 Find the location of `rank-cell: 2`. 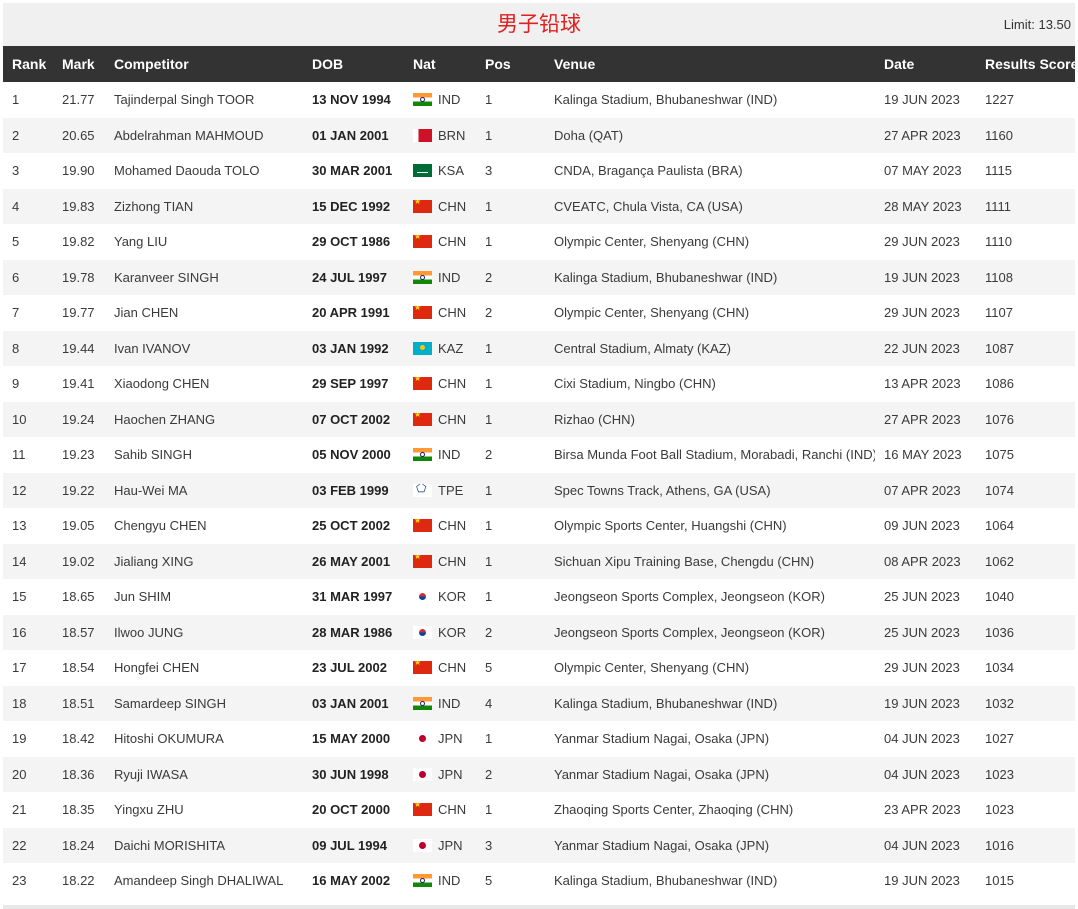

rank-cell: 2 is located at coordinates (16, 135).